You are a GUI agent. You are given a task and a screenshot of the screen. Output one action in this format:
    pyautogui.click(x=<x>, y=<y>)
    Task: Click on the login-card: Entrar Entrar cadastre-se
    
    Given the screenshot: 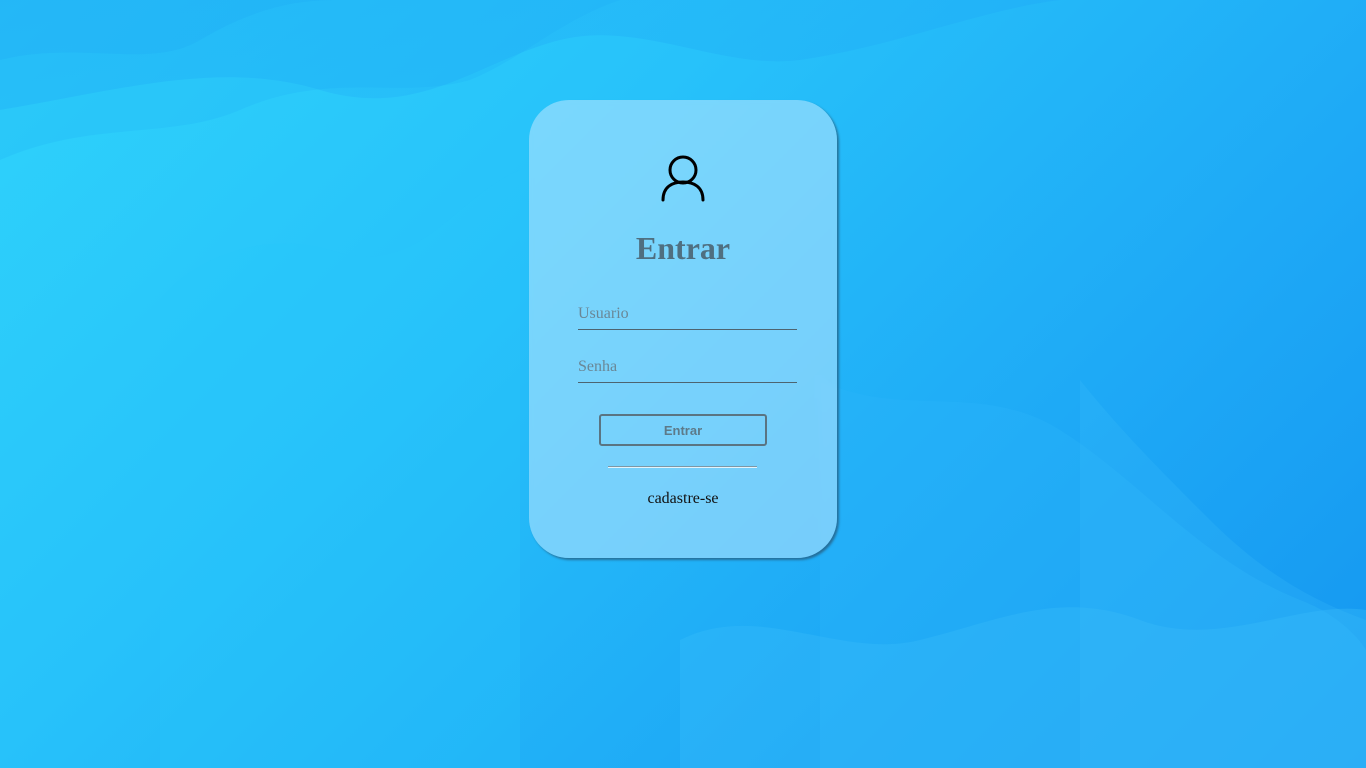 What is the action you would take?
    pyautogui.click(x=683, y=329)
    